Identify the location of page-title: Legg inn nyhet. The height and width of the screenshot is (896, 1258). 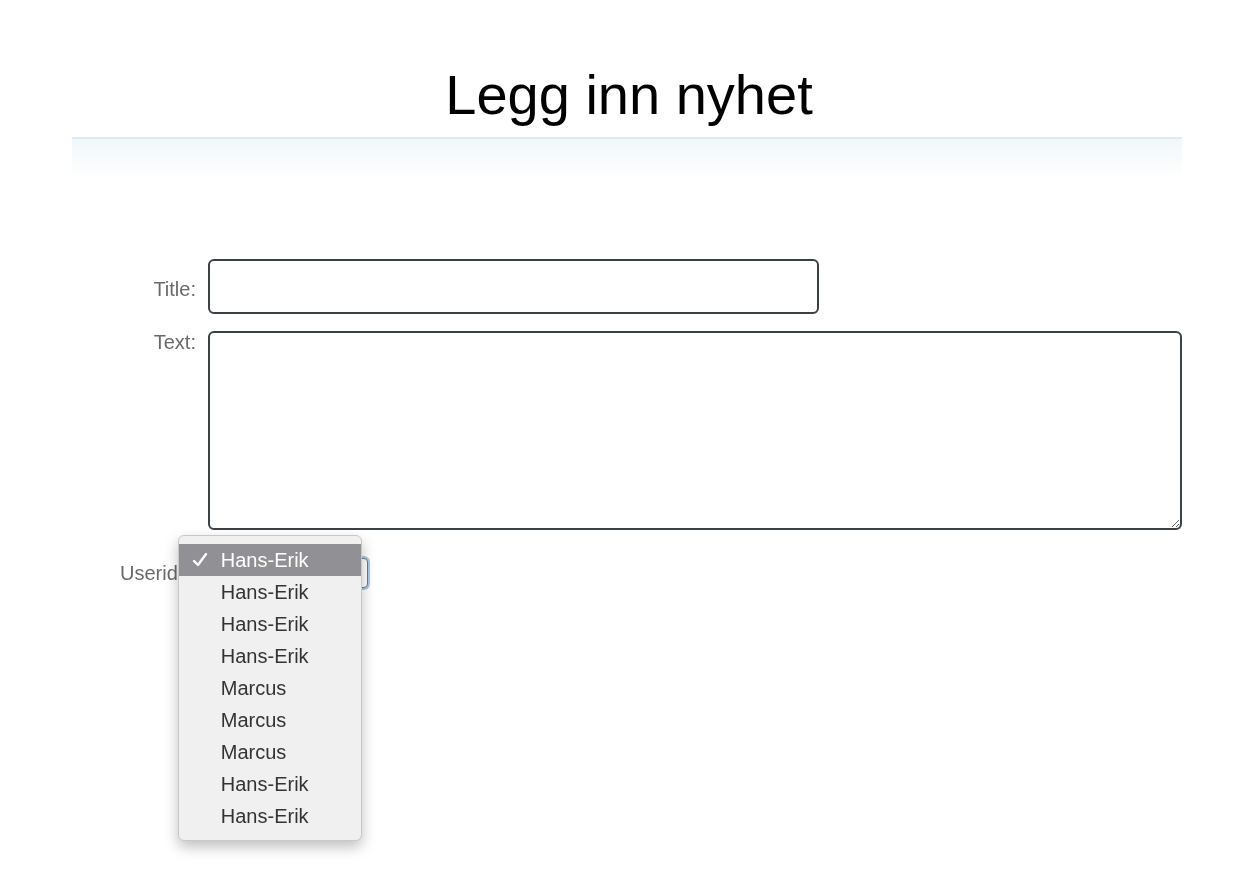
(629, 95).